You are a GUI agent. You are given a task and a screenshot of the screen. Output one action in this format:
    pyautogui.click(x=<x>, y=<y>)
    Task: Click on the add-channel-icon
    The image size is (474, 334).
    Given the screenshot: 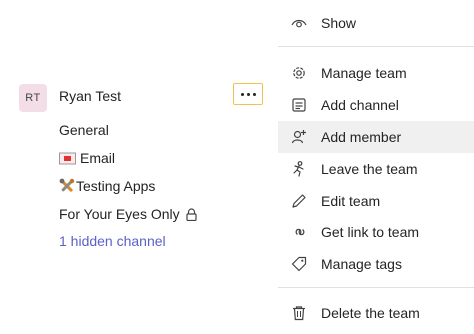 What is the action you would take?
    pyautogui.click(x=299, y=105)
    